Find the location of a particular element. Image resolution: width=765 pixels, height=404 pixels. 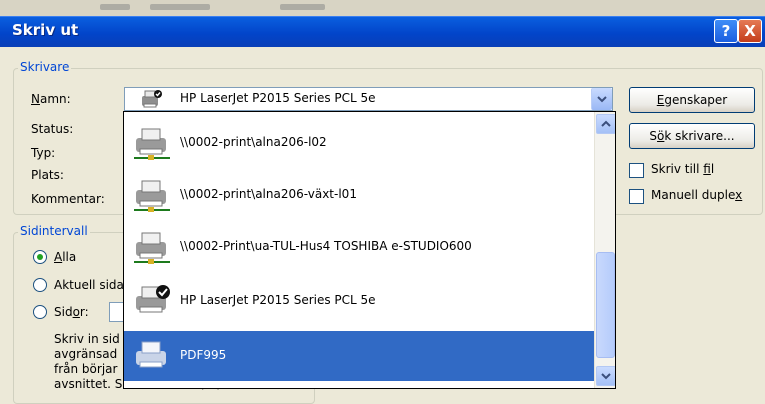

page-range-hint-line-2: avgränsad is located at coordinates (86, 354).